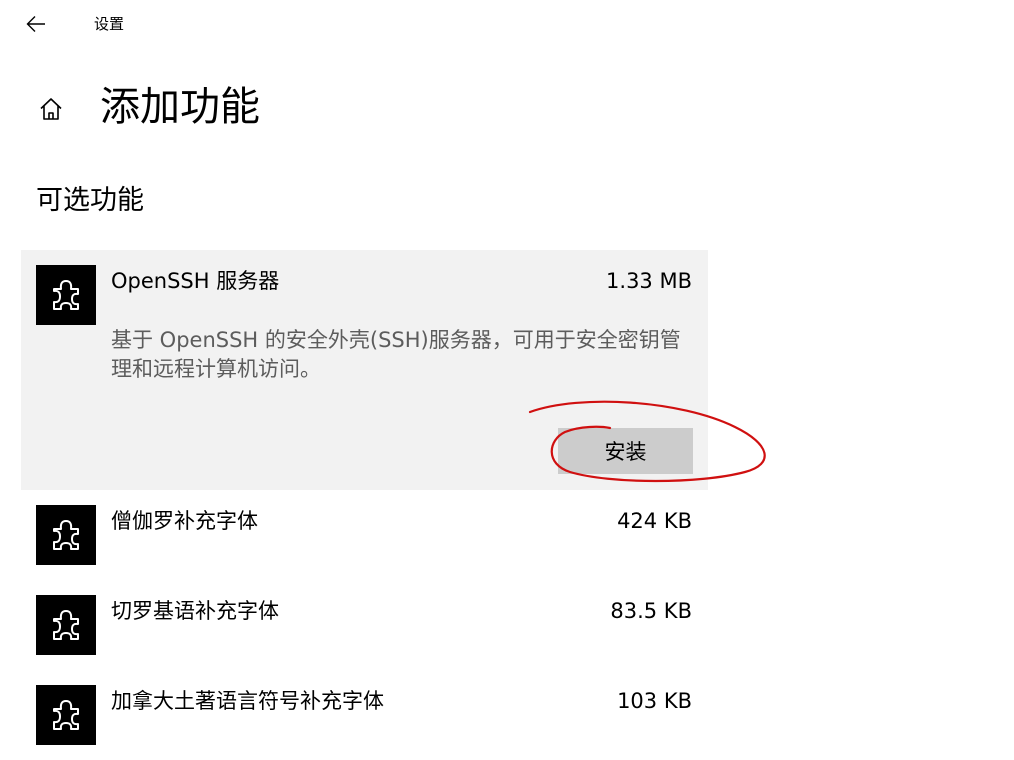  What do you see at coordinates (184, 521) in the screenshot?
I see `feature-name: 僧伽罗补充字体` at bounding box center [184, 521].